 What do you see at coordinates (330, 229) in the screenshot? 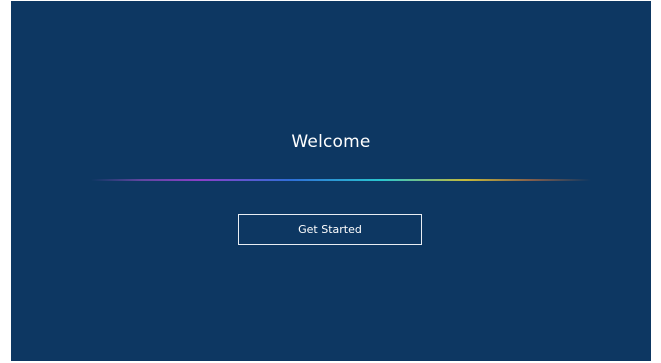
I see `get-started-button: Get Started` at bounding box center [330, 229].